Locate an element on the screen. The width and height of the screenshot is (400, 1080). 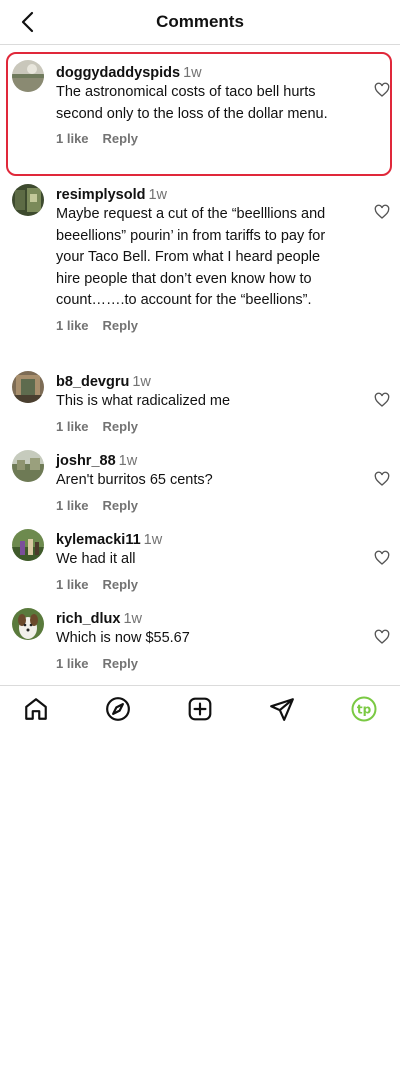
profile-icon: tp is located at coordinates (364, 709).